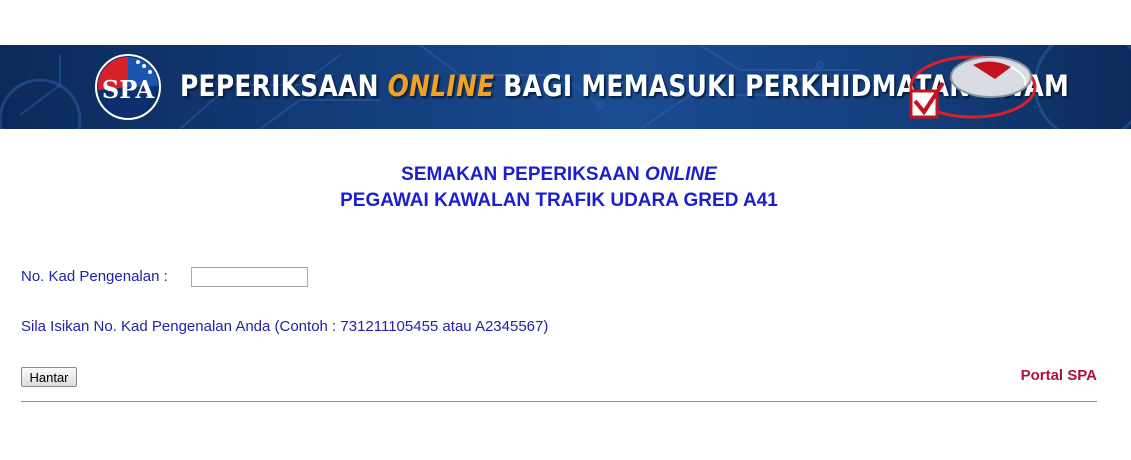 This screenshot has height=460, width=1131. What do you see at coordinates (973, 87) in the screenshot?
I see `mouse-checkmark-icon` at bounding box center [973, 87].